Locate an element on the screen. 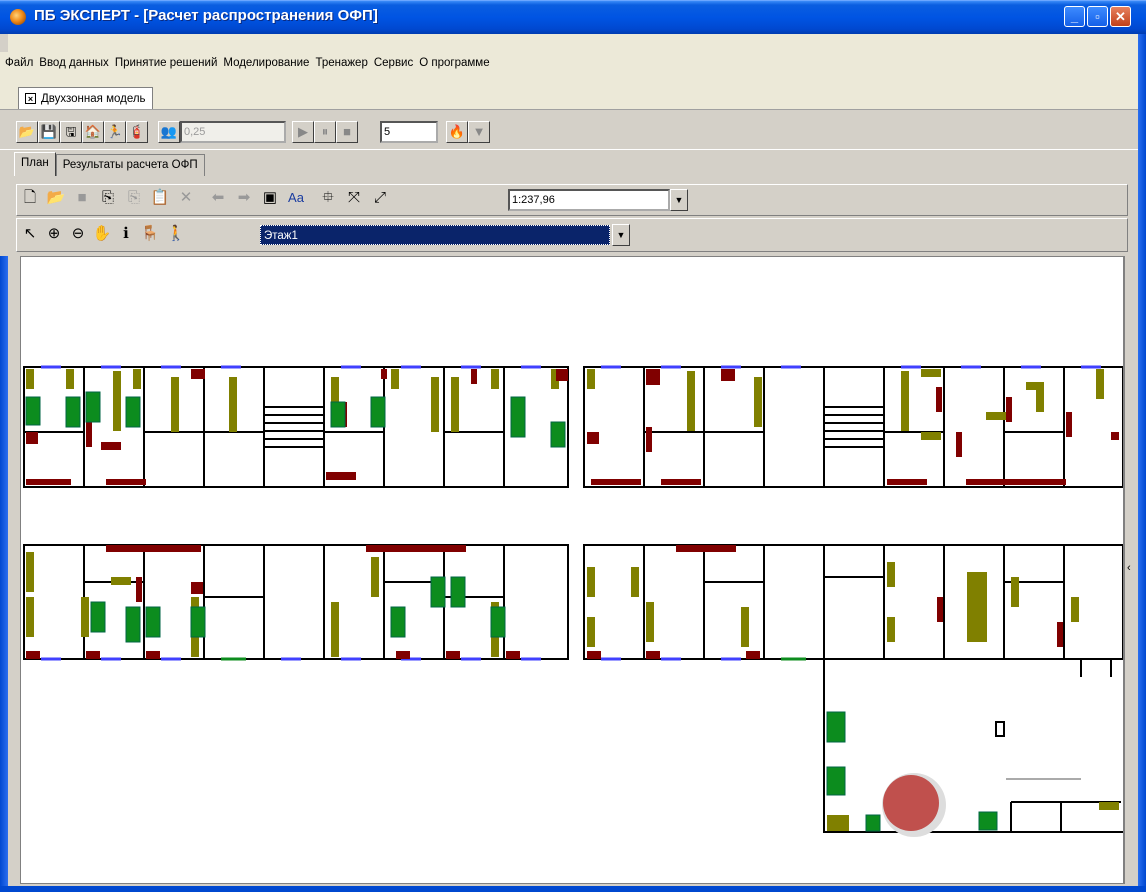  add-person-icon: 🚶 is located at coordinates (176, 234).